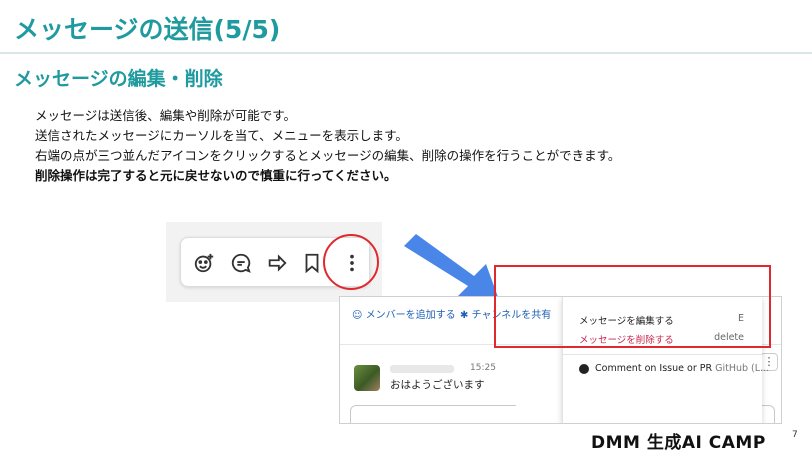 The width and height of the screenshot is (812, 452). What do you see at coordinates (654, 368) in the screenshot?
I see `github-comment-label: Comment on Issue or PR` at bounding box center [654, 368].